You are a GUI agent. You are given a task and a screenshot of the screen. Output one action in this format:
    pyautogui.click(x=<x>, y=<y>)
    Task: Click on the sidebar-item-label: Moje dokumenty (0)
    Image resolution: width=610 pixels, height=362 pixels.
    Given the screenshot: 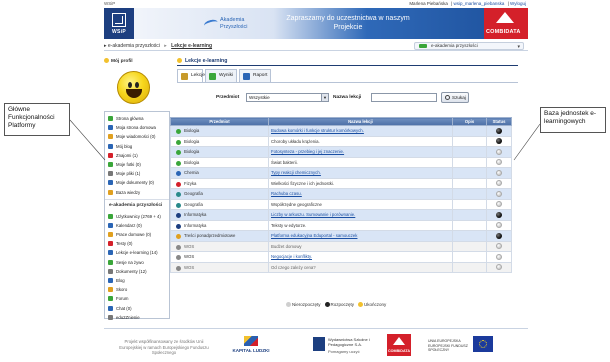 What is the action you would take?
    pyautogui.click(x=135, y=183)
    